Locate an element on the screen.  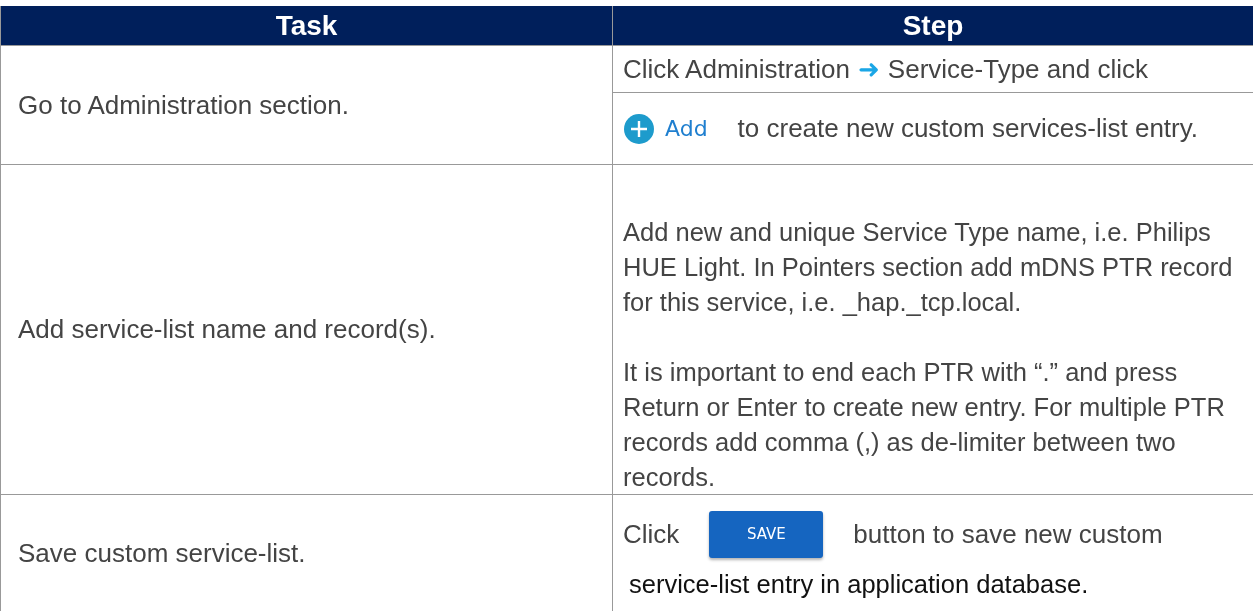
plus-icon is located at coordinates (639, 128).